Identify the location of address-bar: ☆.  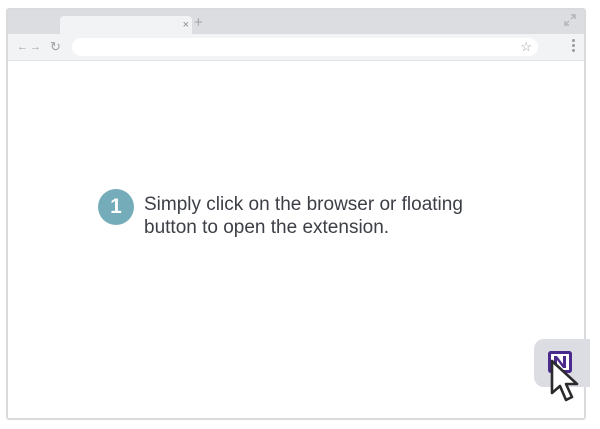
(305, 47).